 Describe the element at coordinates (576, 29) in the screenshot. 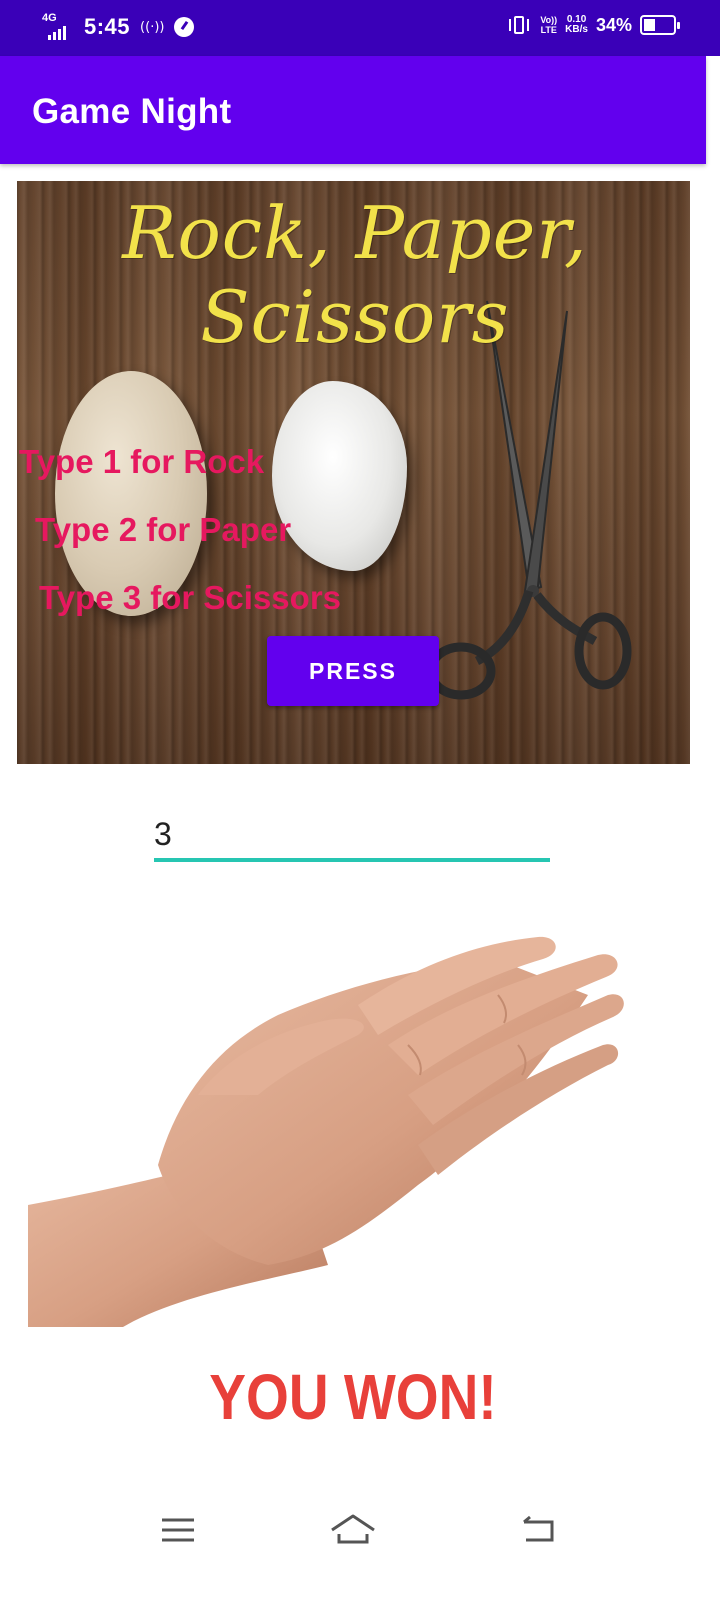

I see `speed-unit: KB/s` at that location.